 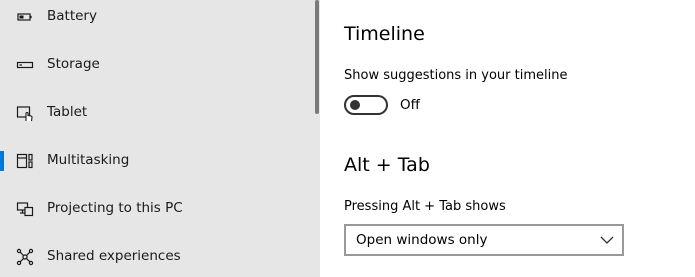 What do you see at coordinates (607, 240) in the screenshot?
I see `chevron-down-icon` at bounding box center [607, 240].